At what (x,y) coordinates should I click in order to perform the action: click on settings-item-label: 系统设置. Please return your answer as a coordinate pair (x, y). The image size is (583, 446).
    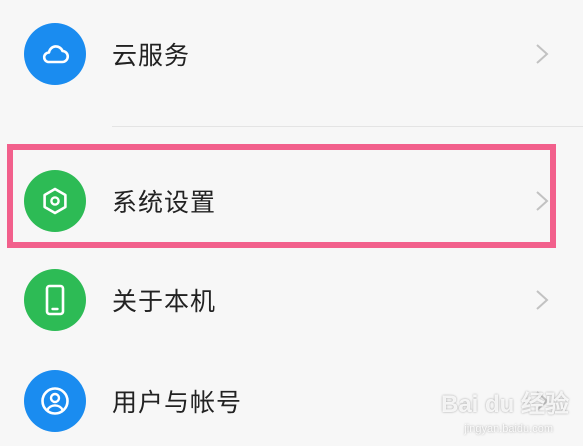
    Looking at the image, I should click on (164, 202).